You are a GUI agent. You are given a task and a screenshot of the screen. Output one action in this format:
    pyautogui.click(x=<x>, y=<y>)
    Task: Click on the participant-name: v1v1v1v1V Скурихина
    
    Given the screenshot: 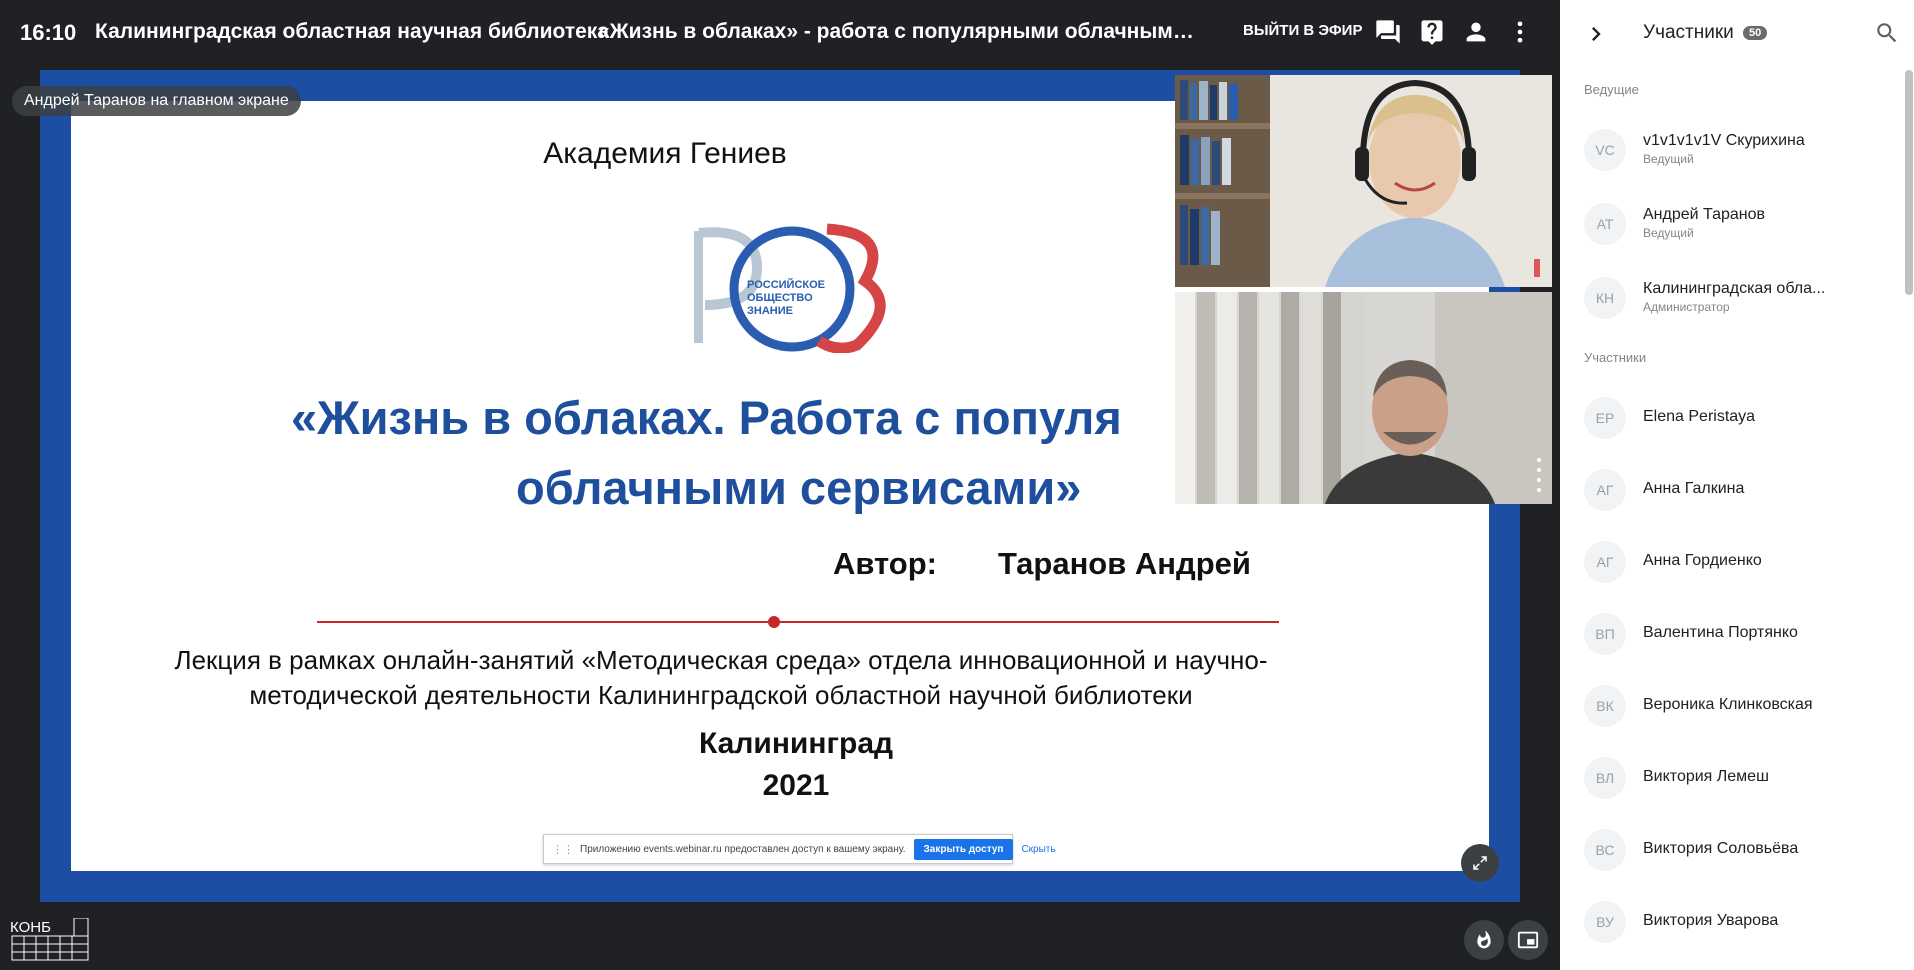 What is the action you would take?
    pyautogui.click(x=1724, y=140)
    